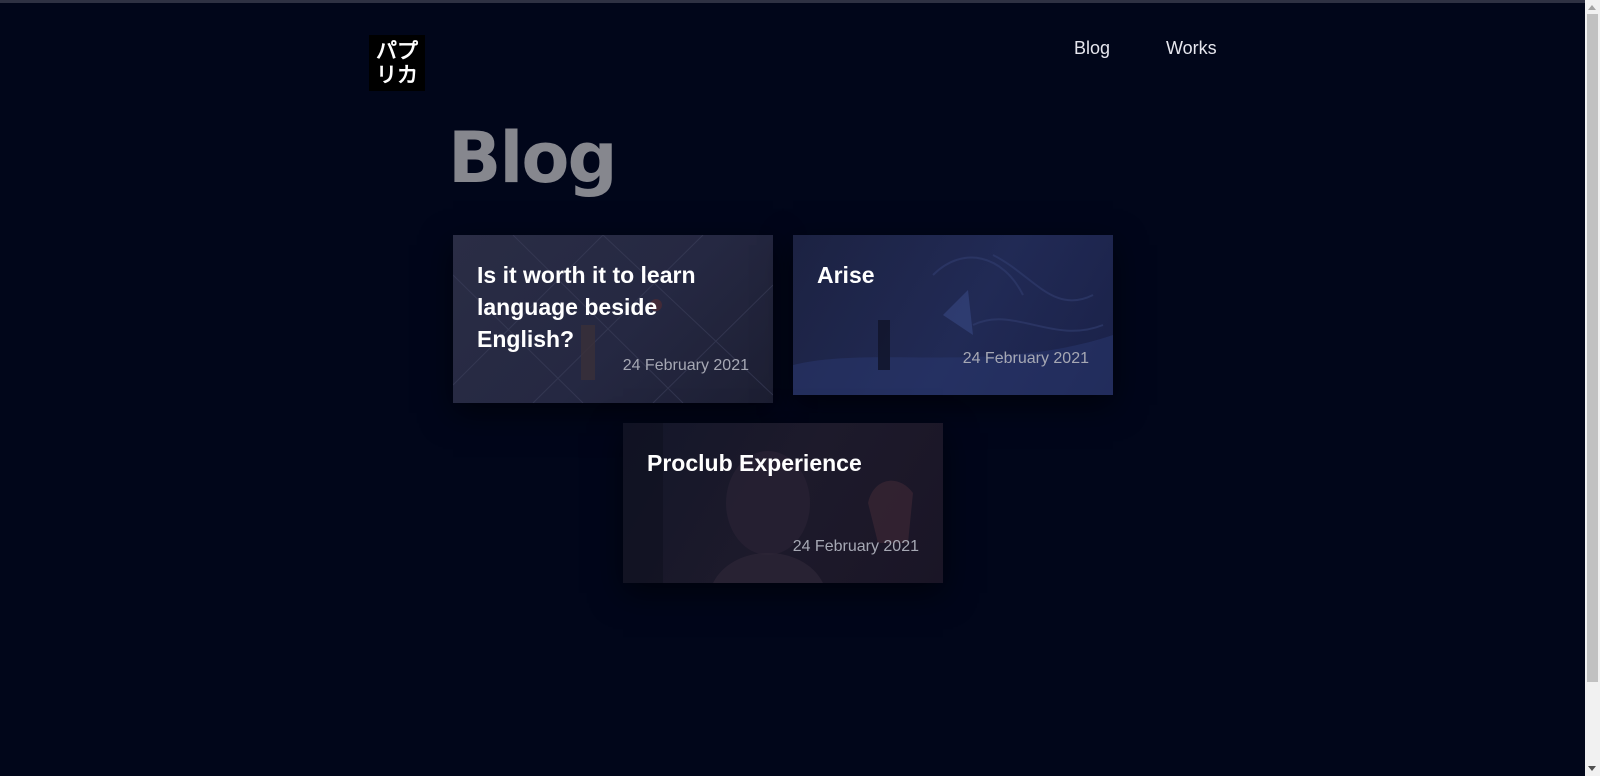 The image size is (1600, 776). I want to click on top-border, so click(792, 1).